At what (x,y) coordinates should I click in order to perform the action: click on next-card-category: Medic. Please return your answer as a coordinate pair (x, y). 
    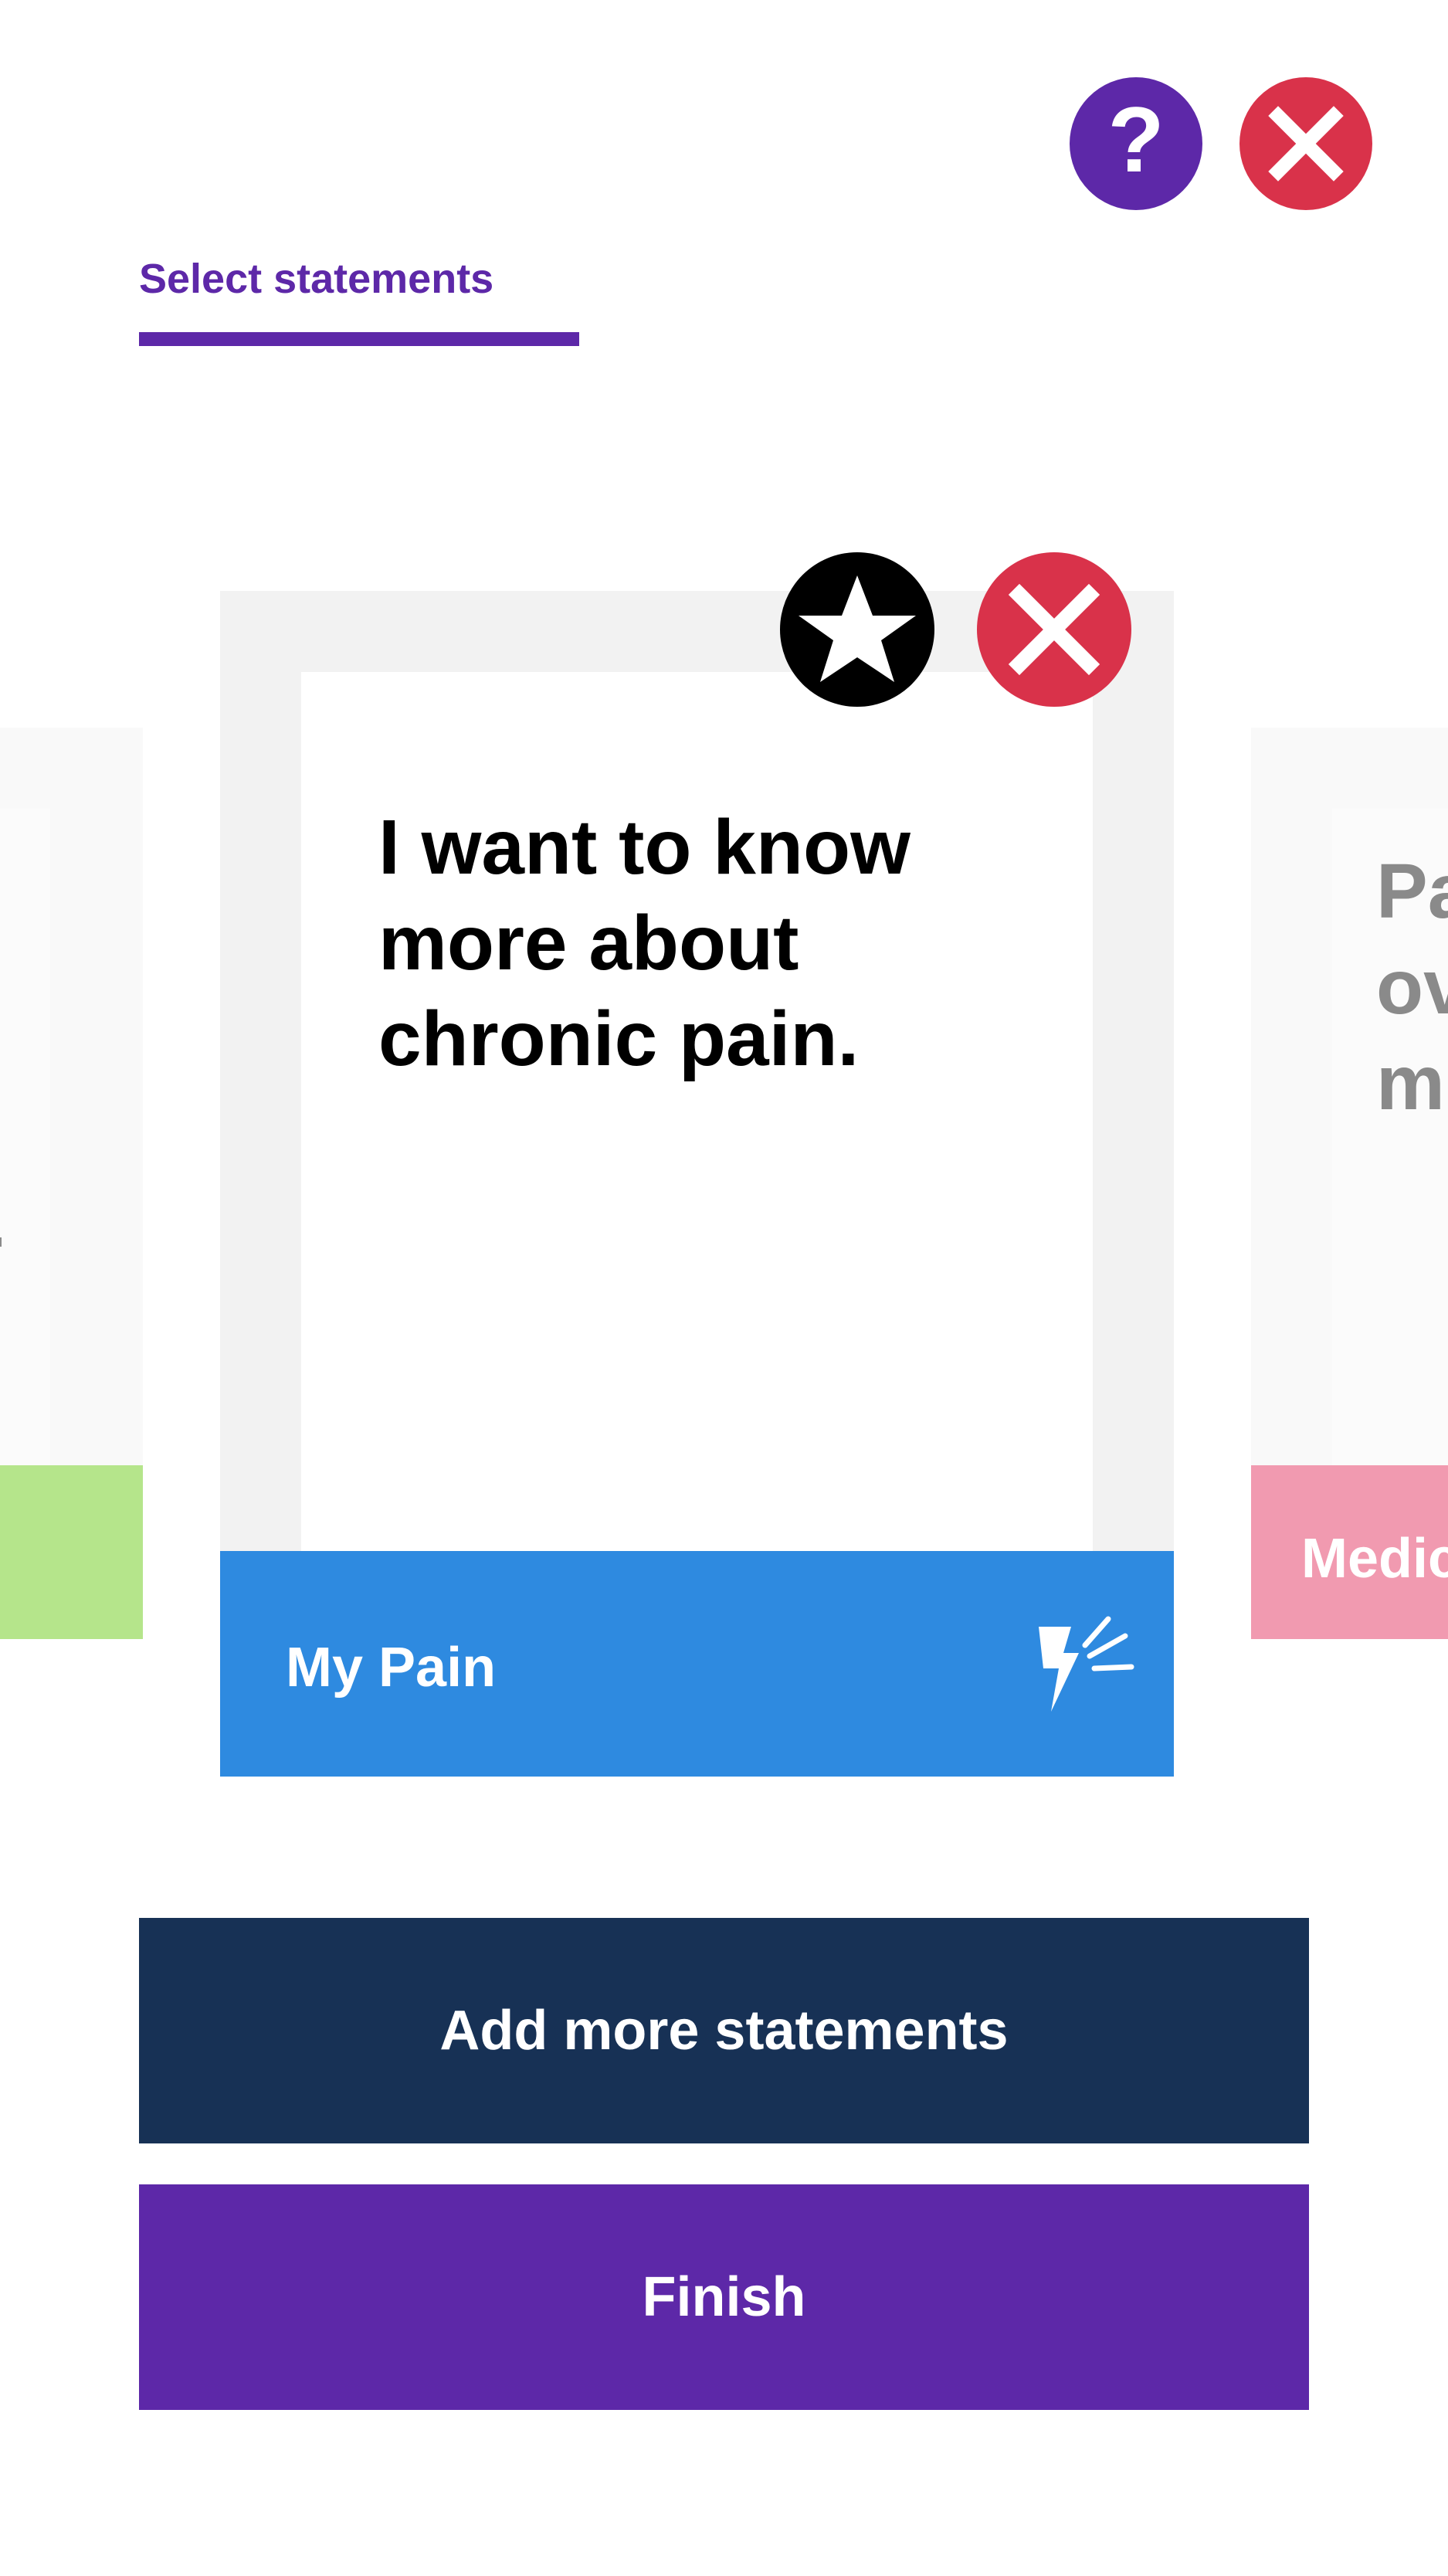
    Looking at the image, I should click on (1349, 1552).